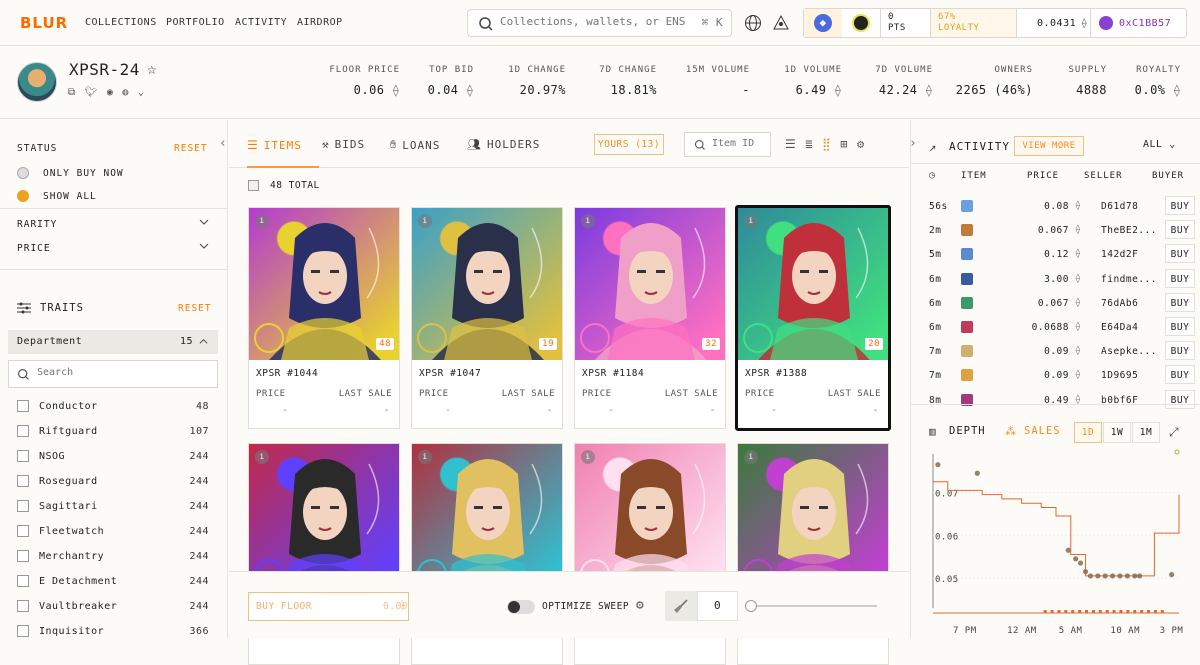 This screenshot has height=665, width=1200. I want to click on optimize-sweep-toggle, so click(521, 607).